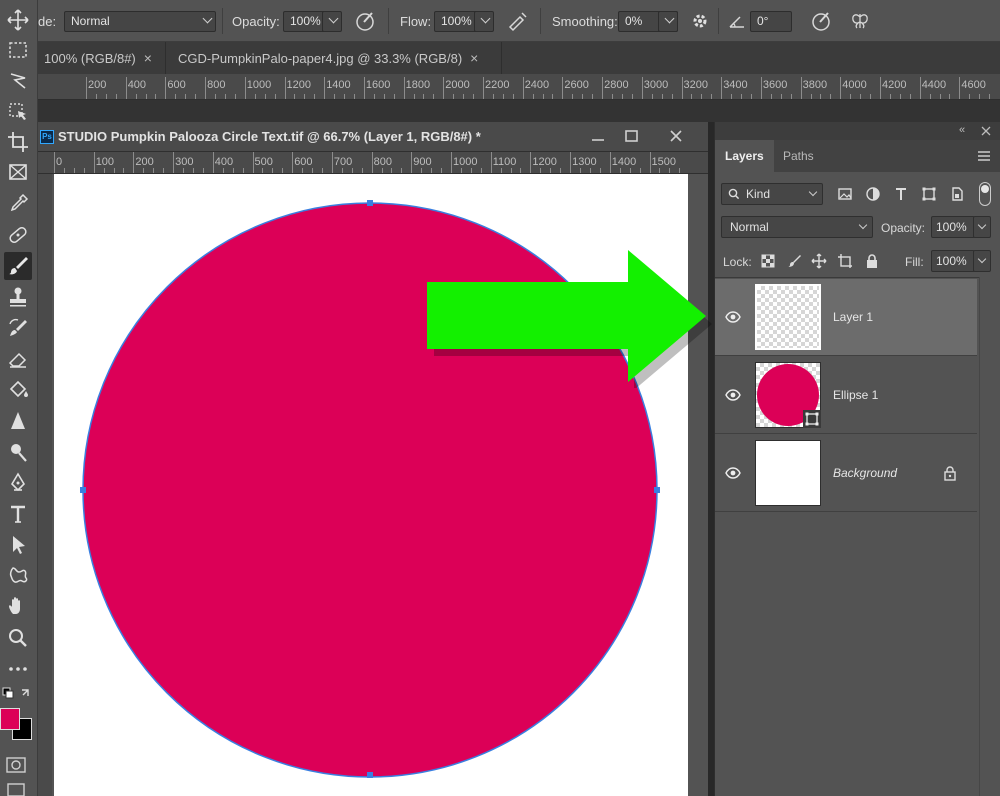  Describe the element at coordinates (18, 359) in the screenshot. I see `eraser-tool-icon` at that location.